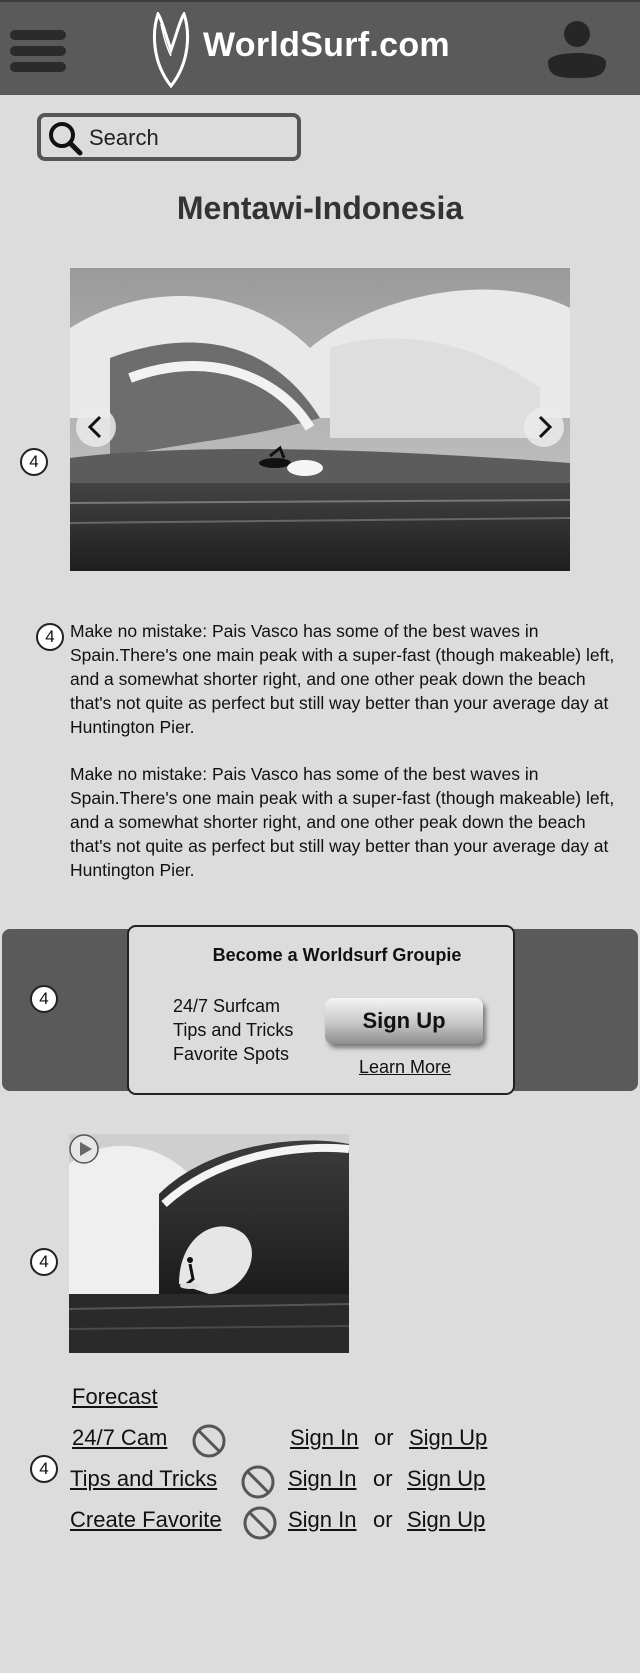 The height and width of the screenshot is (1673, 640). Describe the element at coordinates (337, 955) in the screenshot. I see `promo-title: Become a Worldsurf Groupie` at that location.